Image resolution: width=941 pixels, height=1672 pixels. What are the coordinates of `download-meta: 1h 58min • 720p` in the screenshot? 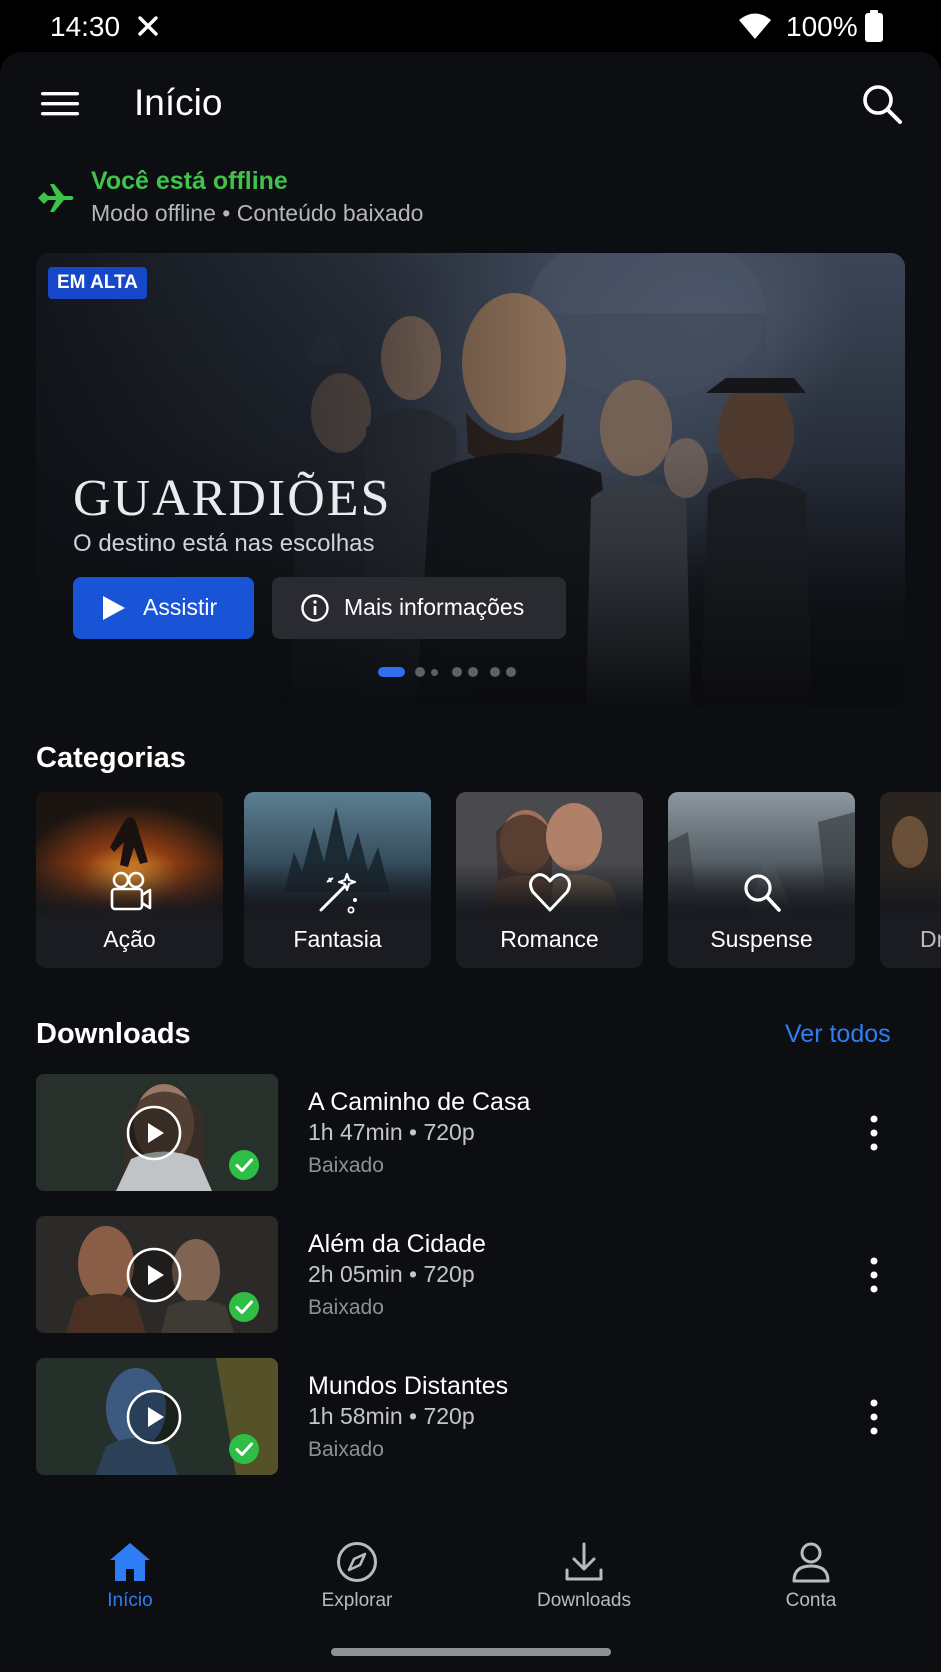 It's located at (391, 1416).